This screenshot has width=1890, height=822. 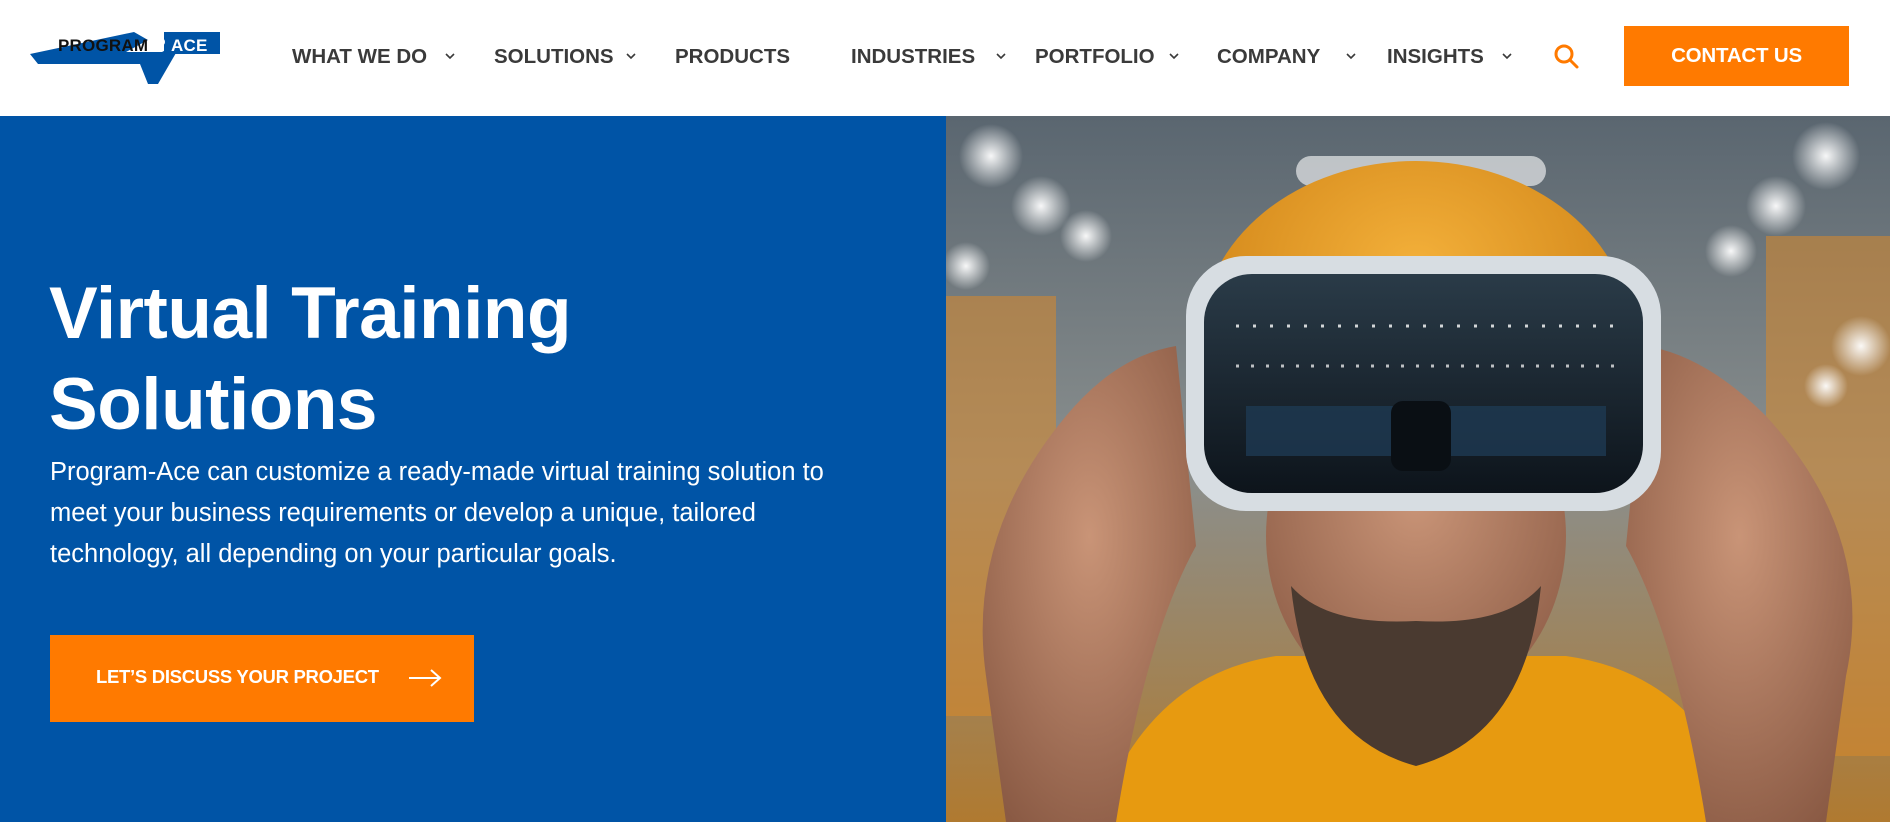 I want to click on nav-item-products: PRODUCTS, so click(x=732, y=57).